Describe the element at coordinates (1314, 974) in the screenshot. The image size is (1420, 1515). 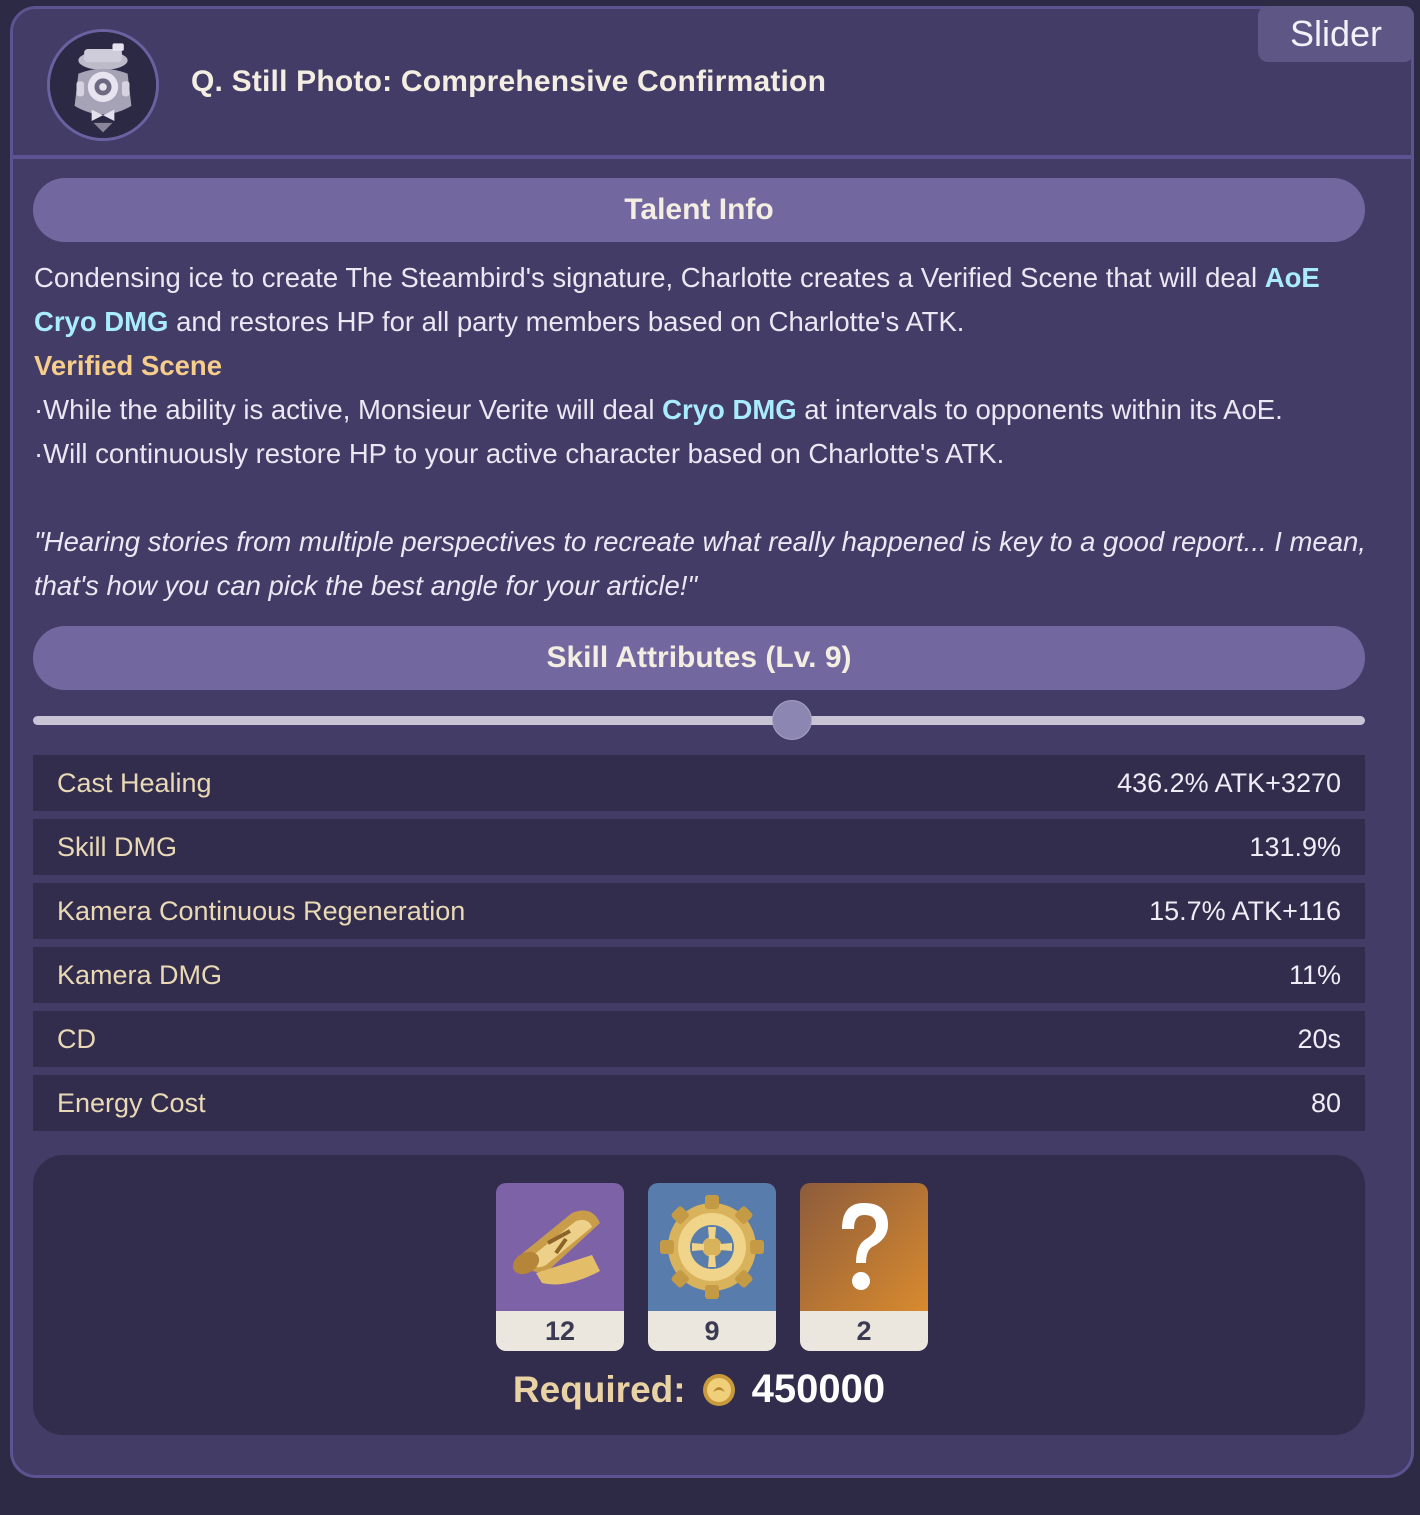
I see `attribute-value: 11%` at that location.